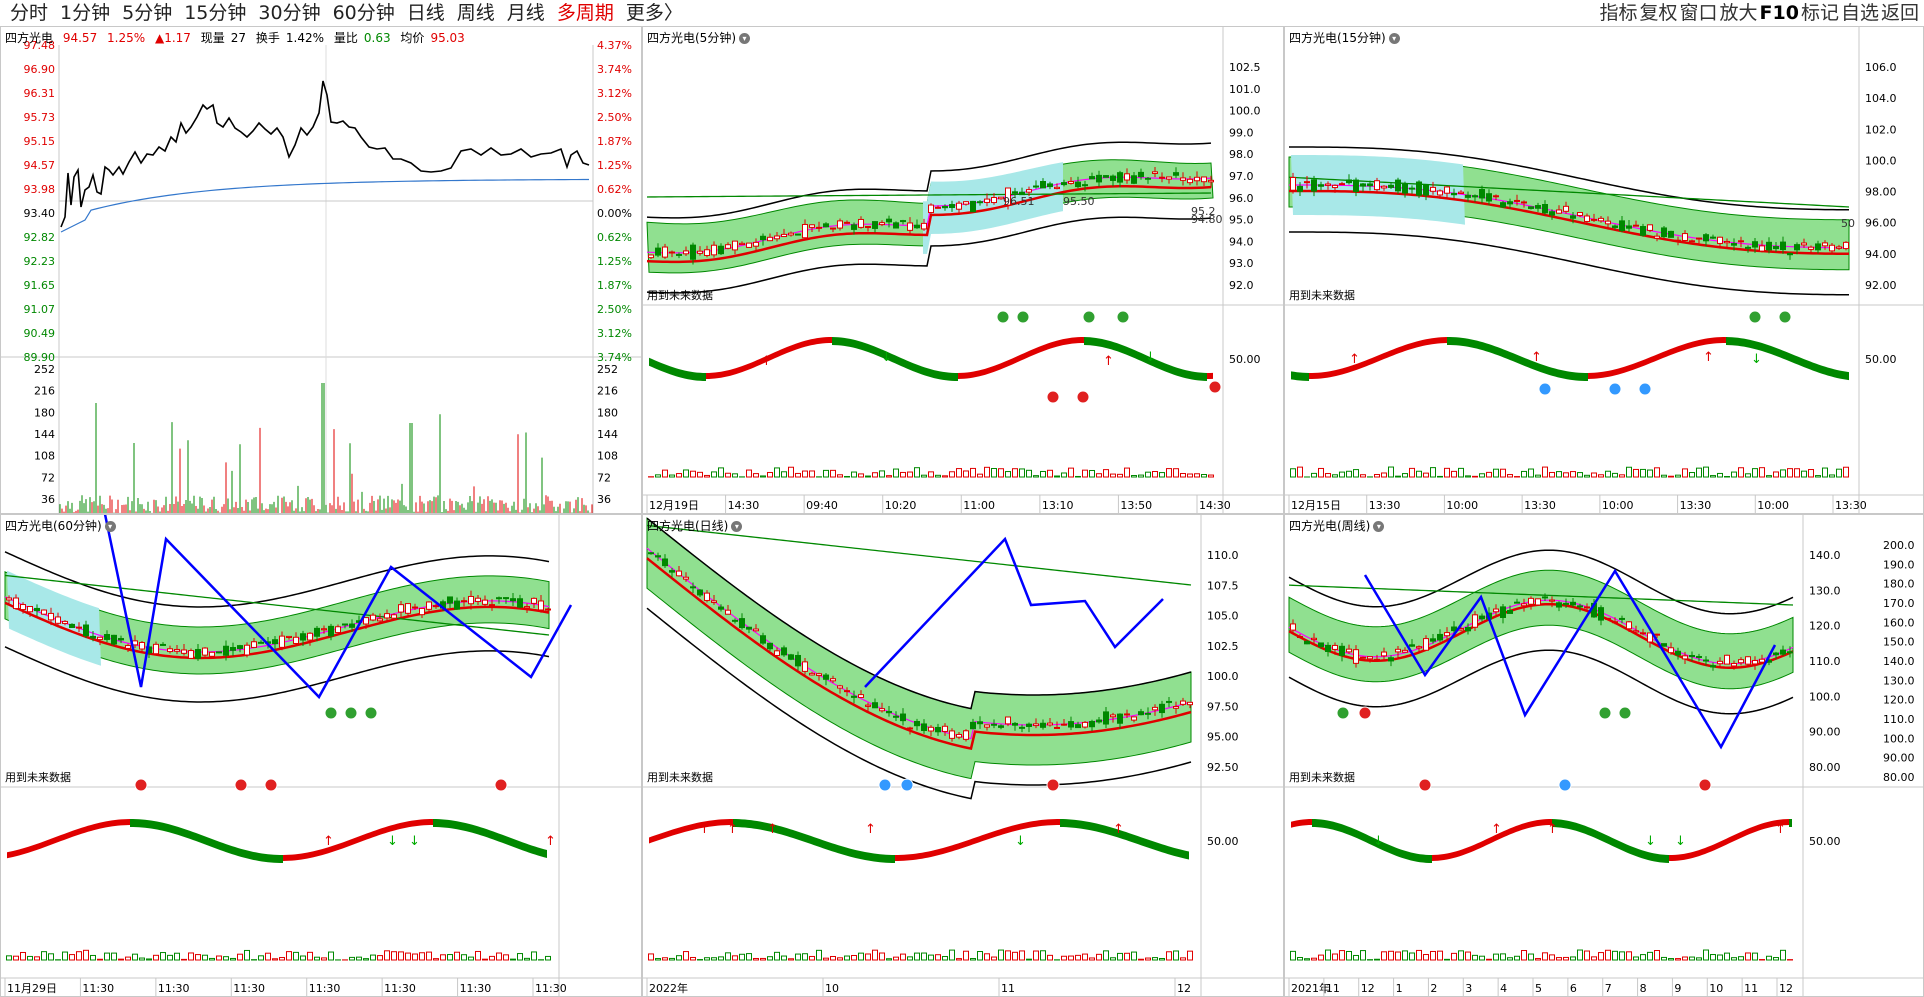  Describe the element at coordinates (614, 261) in the screenshot. I see `pct-tick: 1.25%` at that location.